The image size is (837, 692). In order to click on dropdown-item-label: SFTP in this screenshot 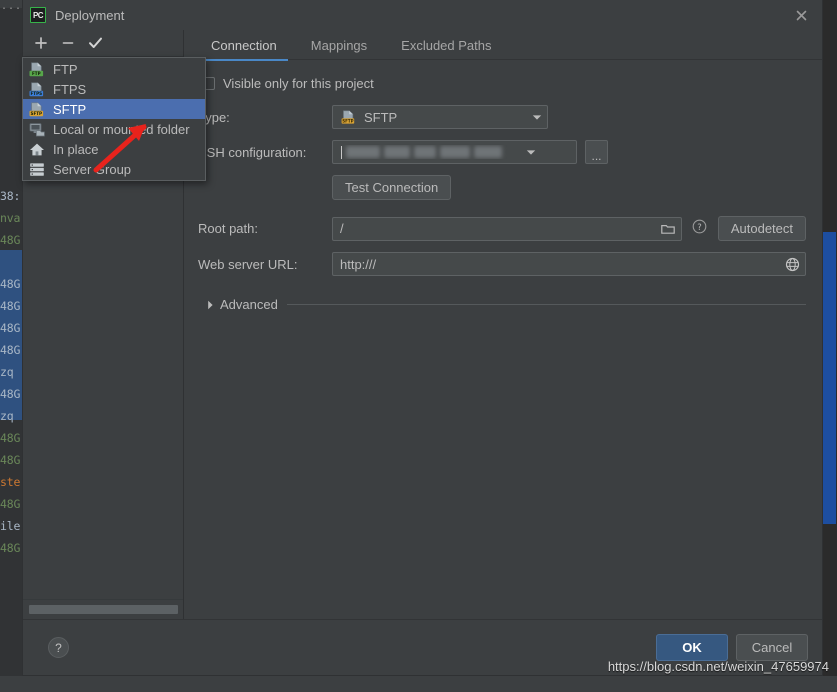, I will do `click(70, 109)`.